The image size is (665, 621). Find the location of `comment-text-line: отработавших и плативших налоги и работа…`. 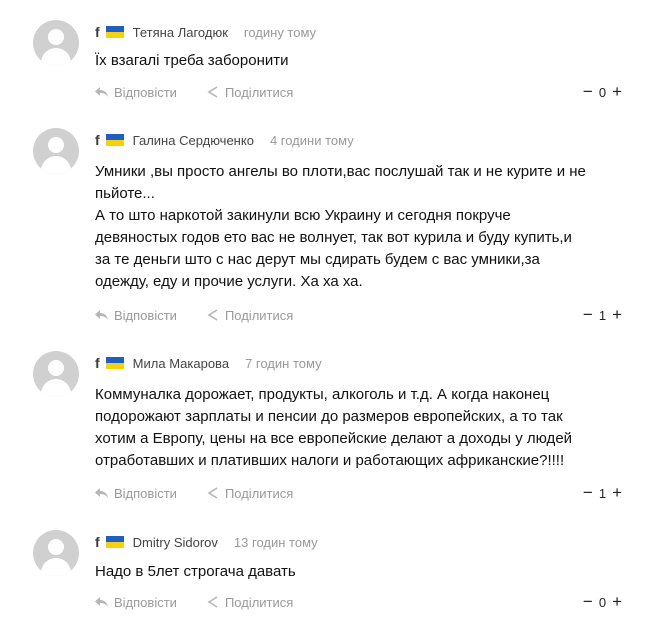

comment-text-line: отработавших и плативших налоги и работа… is located at coordinates (330, 460).